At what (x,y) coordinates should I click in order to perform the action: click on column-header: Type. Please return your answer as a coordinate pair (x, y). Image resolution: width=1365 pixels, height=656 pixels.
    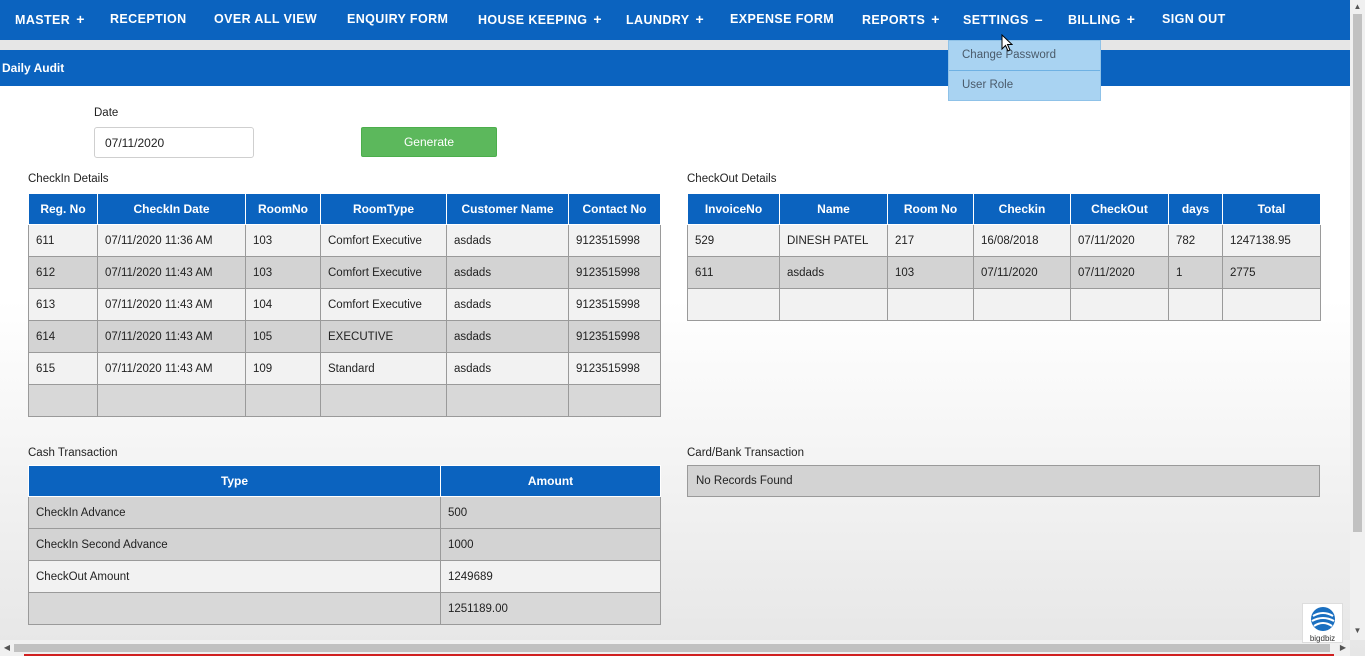
    Looking at the image, I should click on (234, 481).